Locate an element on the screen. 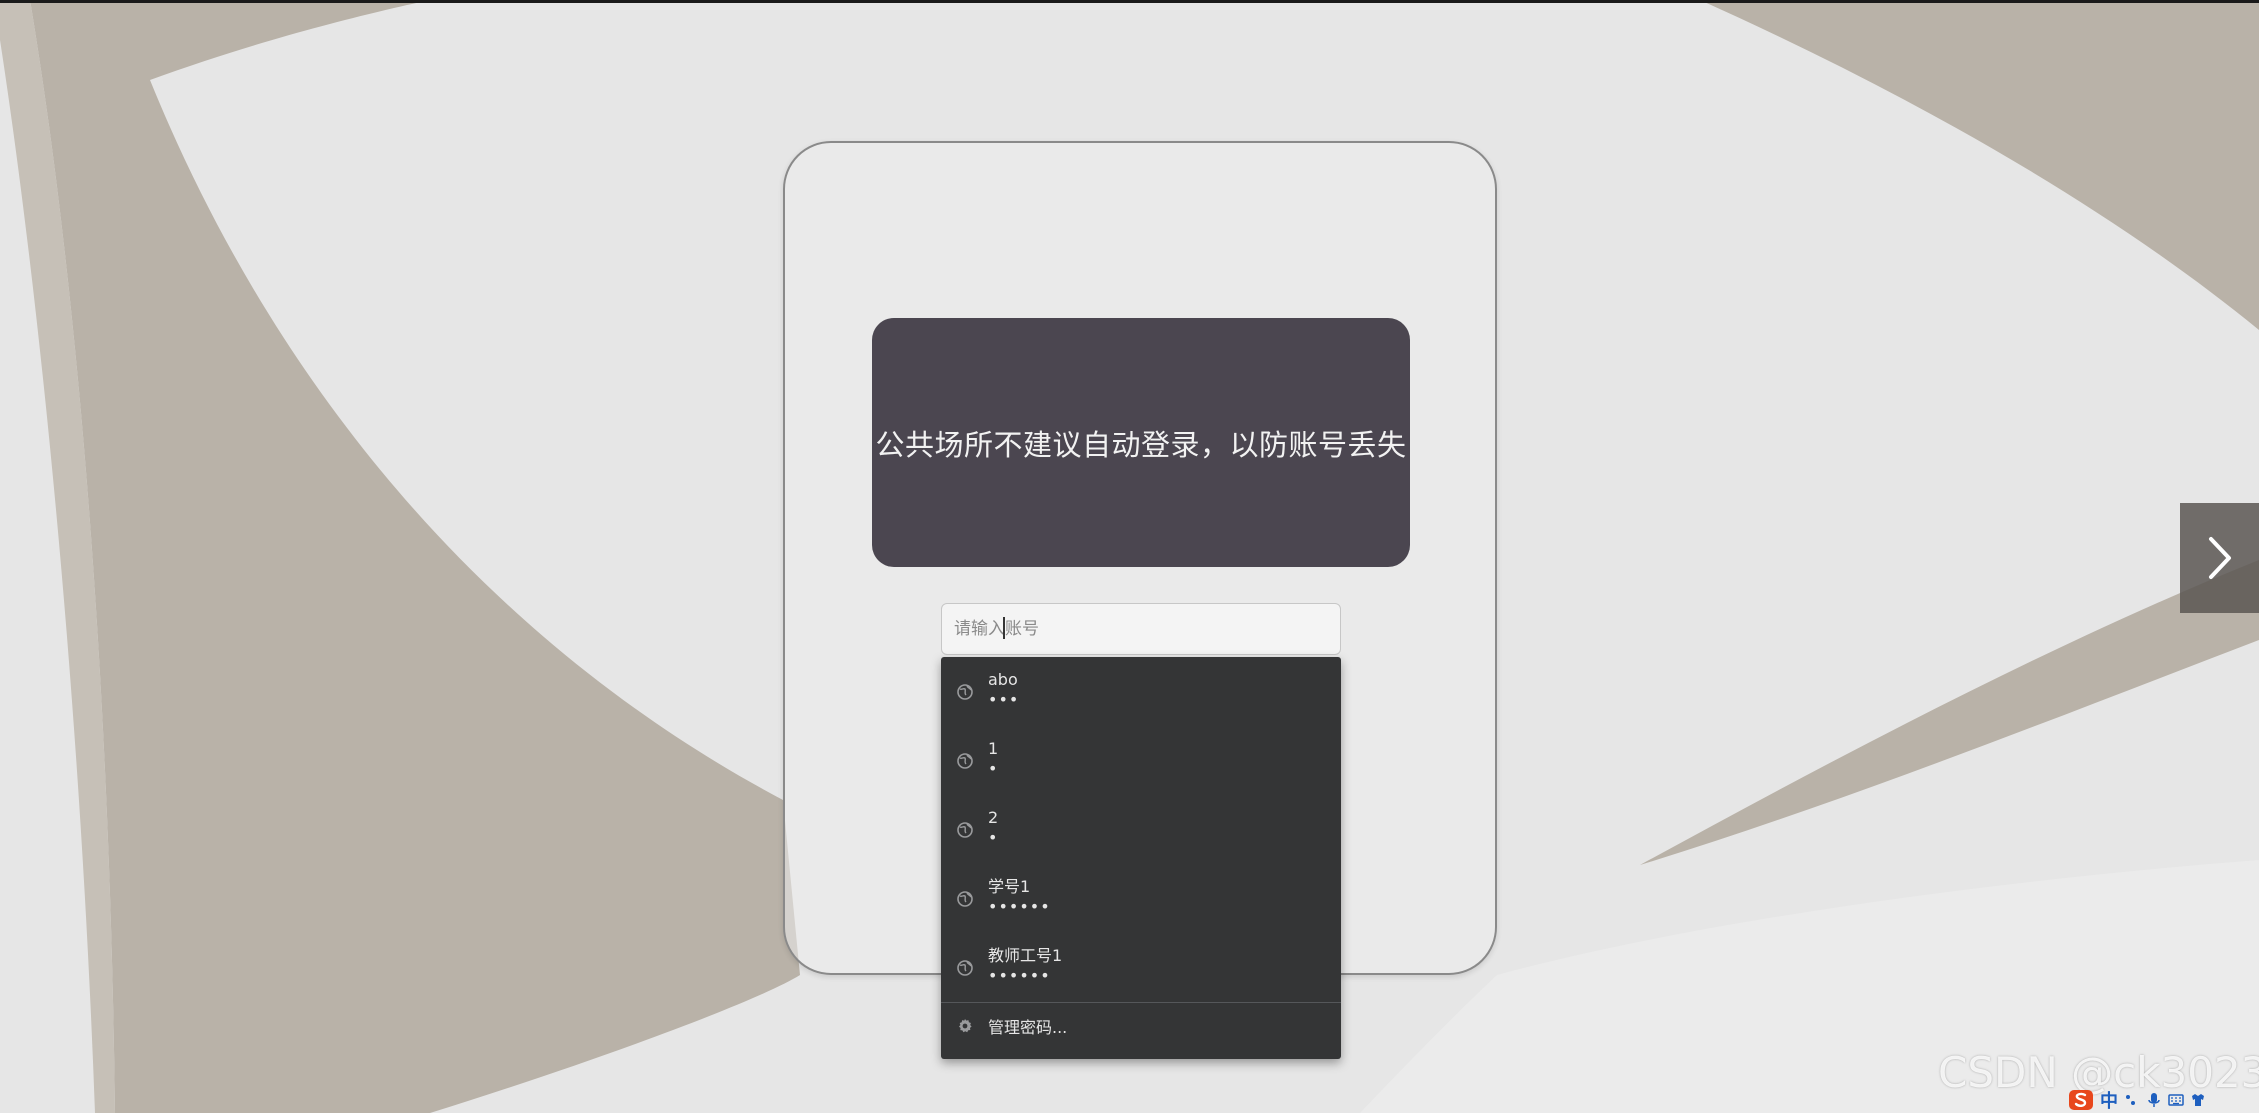 This screenshot has height=1113, width=2259. saved-account-username: abo is located at coordinates (1003, 679).